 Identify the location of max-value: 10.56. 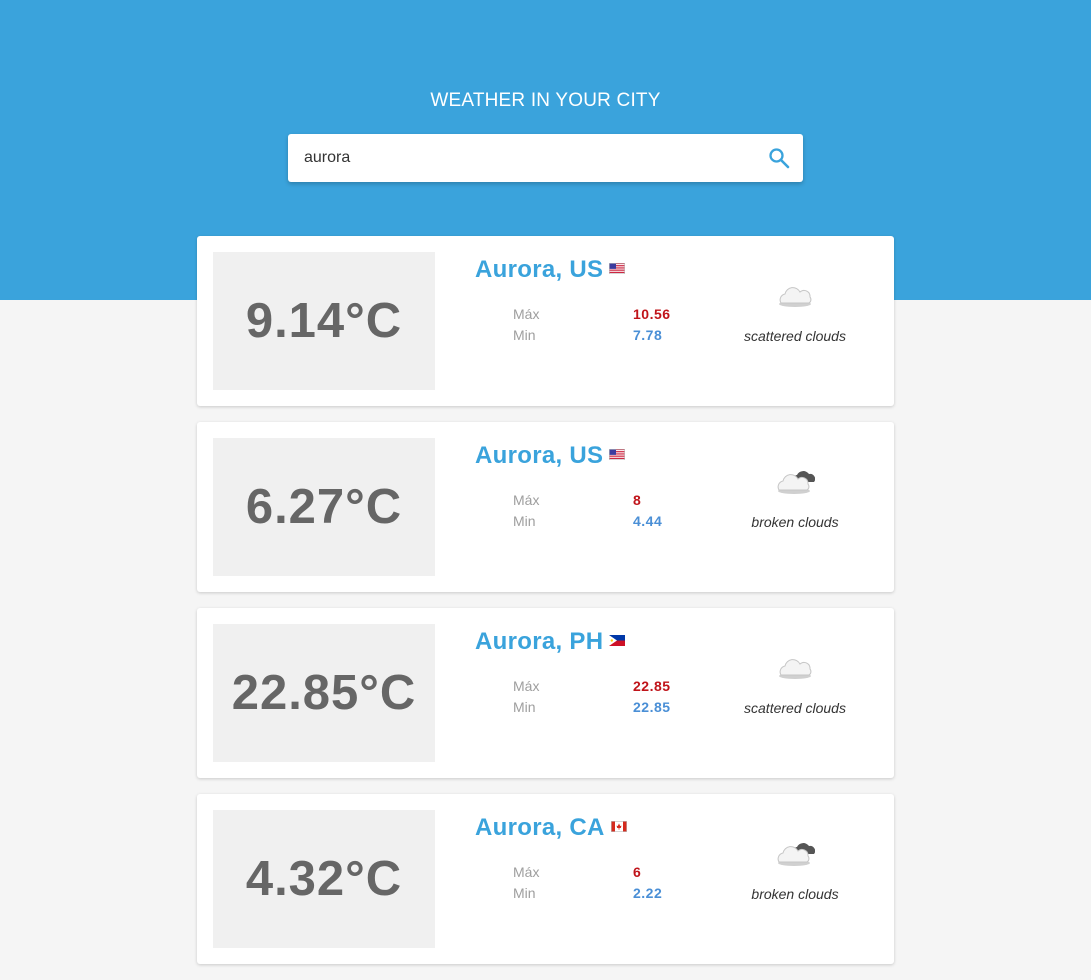
(652, 314).